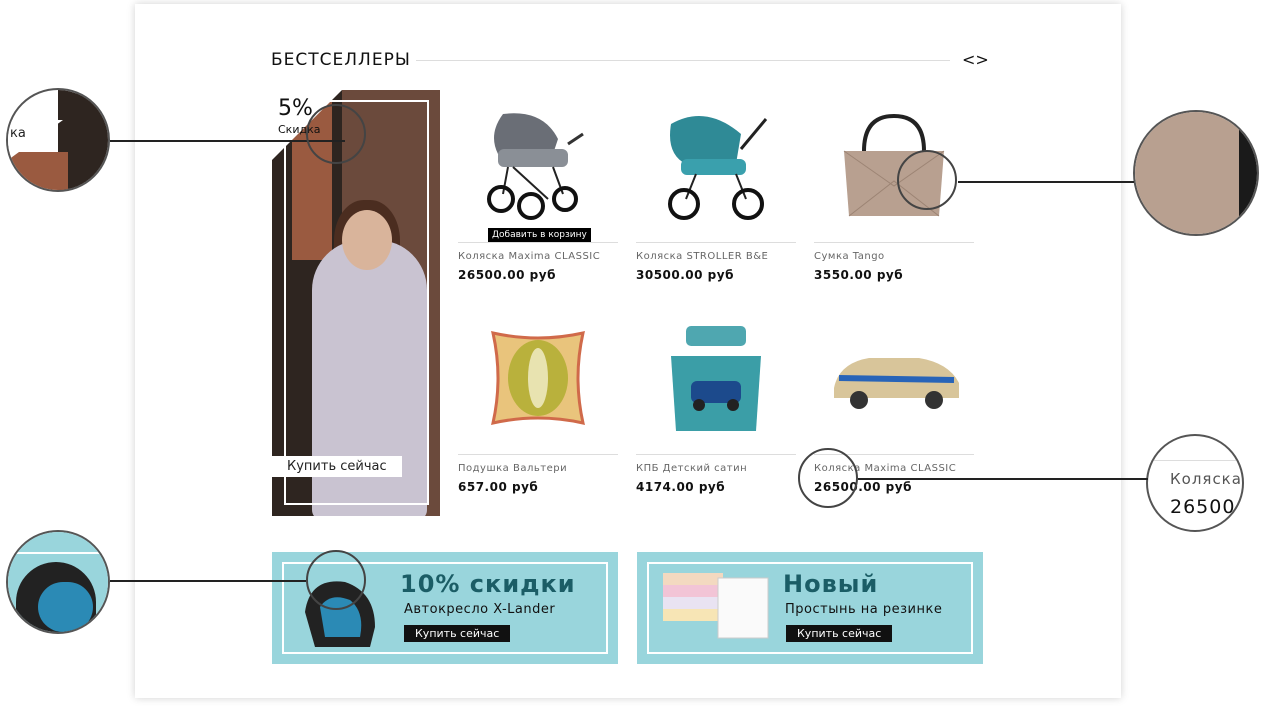 Image resolution: width=1268 pixels, height=706 pixels. I want to click on product-image: Добавить в корзину, so click(538, 169).